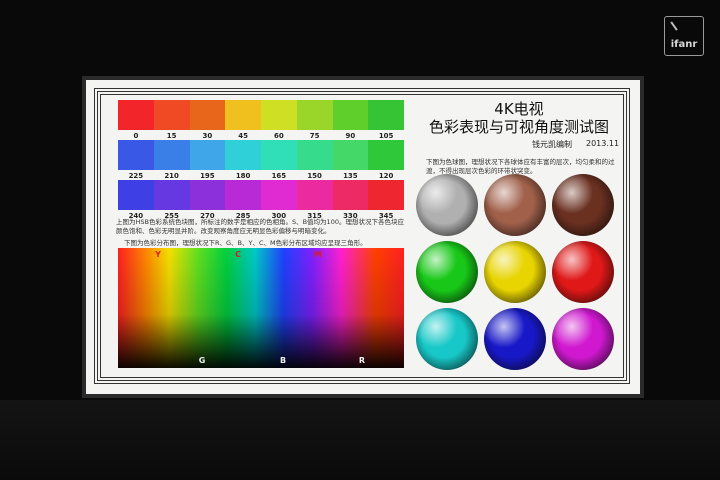 Image resolution: width=720 pixels, height=480 pixels. What do you see at coordinates (684, 44) in the screenshot?
I see `watermark-text: ifanr` at bounding box center [684, 44].